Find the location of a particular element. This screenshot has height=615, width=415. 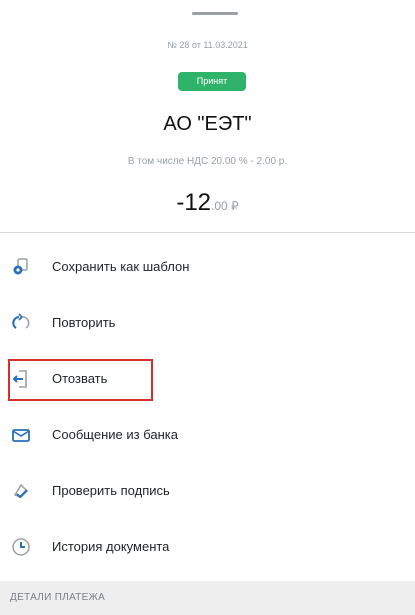

payment-details-section: ДЕТАЛИ ПЛАТЕЖА is located at coordinates (207, 598).